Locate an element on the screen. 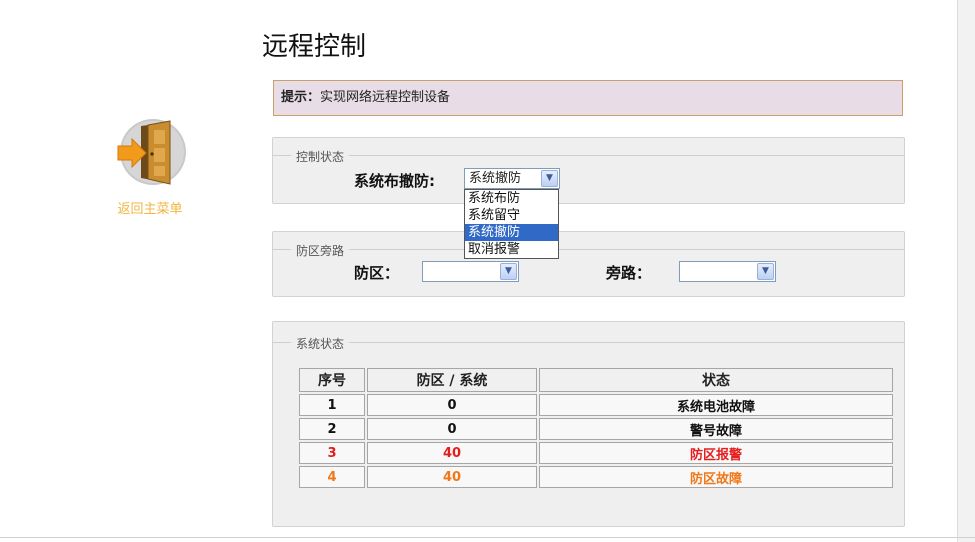 The height and width of the screenshot is (542, 975). column-header-zone: 防区 / 系统 is located at coordinates (452, 380).